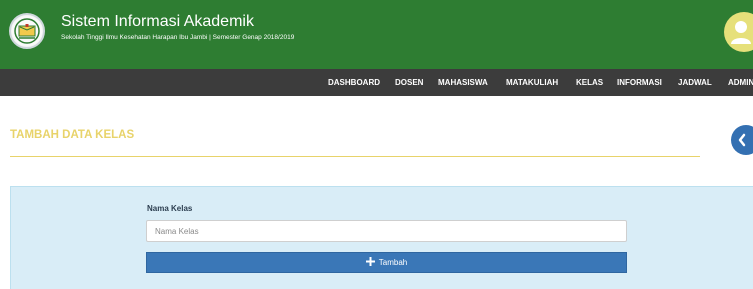  I want to click on nama-kelas-label: Nama Kelas, so click(170, 208).